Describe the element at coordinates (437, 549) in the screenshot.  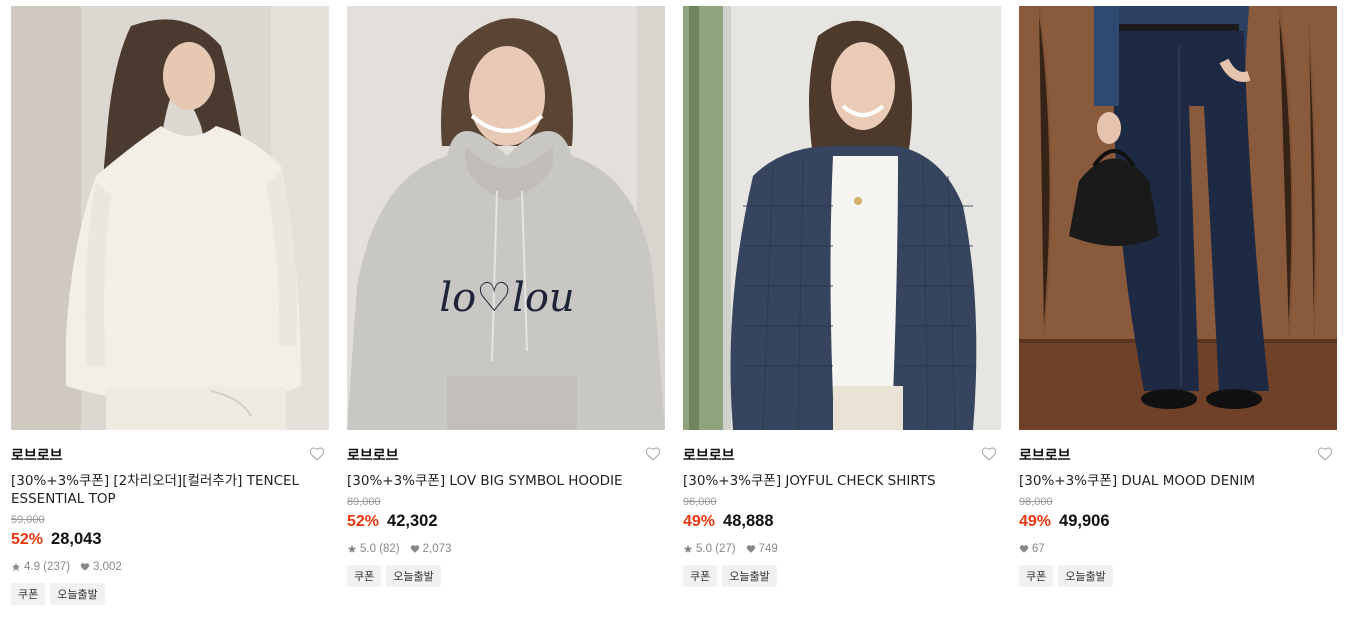
I see `likes-count: 2,073` at that location.